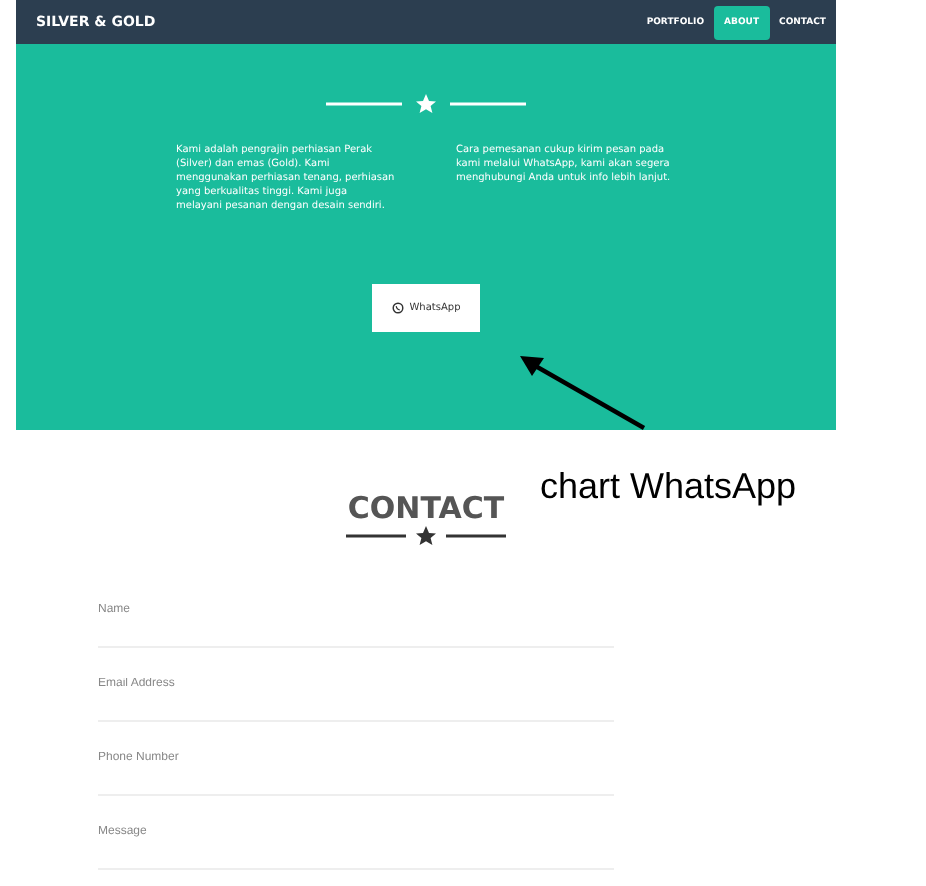 Image resolution: width=926 pixels, height=886 pixels. What do you see at coordinates (397, 308) in the screenshot?
I see `phone-bubble-icon` at bounding box center [397, 308].